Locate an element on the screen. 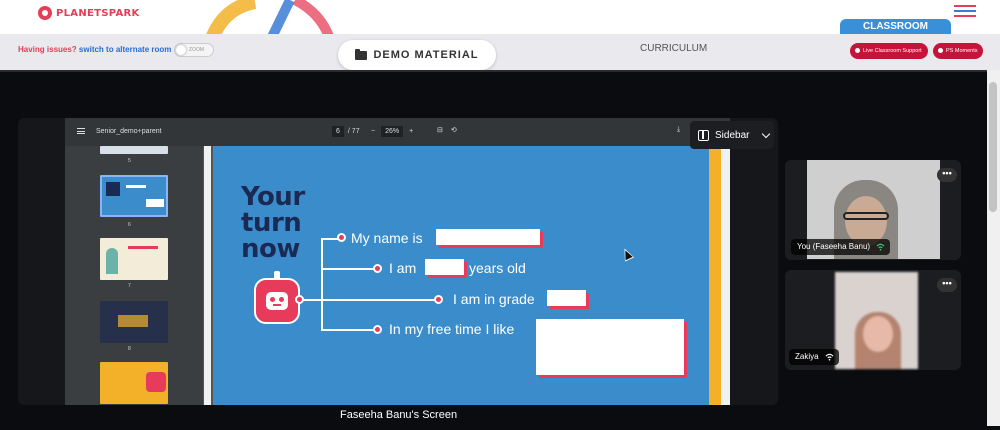 This screenshot has height=430, width=1000. answer-box-name is located at coordinates (488, 237).